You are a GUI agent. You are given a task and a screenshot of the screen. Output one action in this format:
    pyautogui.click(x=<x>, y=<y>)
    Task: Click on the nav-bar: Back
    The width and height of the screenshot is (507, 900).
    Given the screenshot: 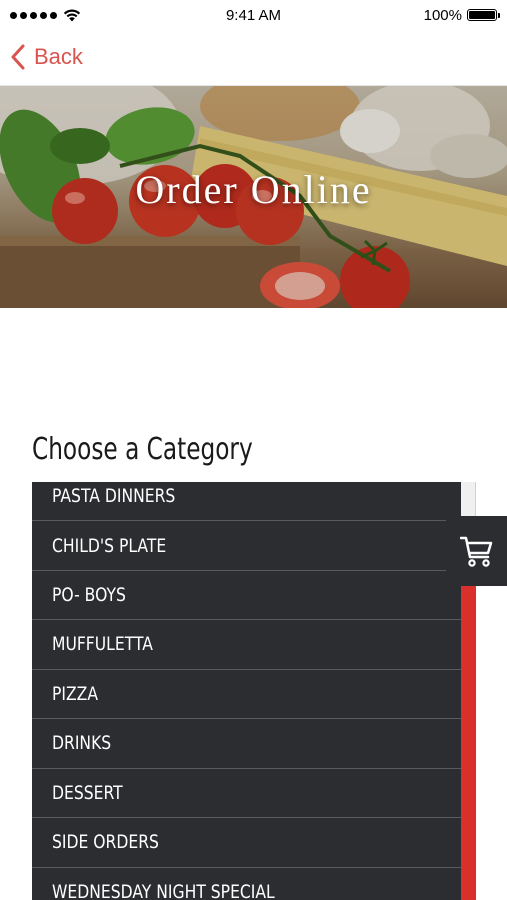 What is the action you would take?
    pyautogui.click(x=253, y=58)
    